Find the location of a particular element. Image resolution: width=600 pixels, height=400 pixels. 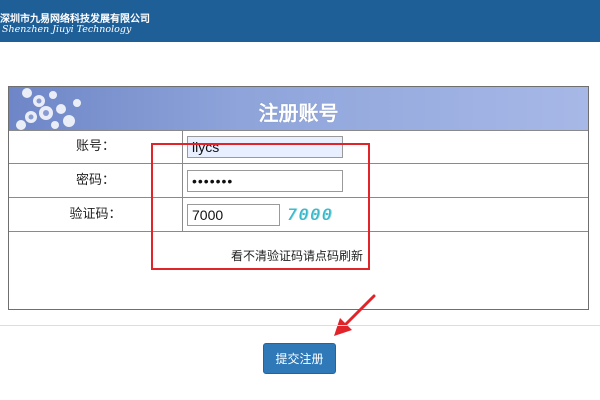

refresh-hint-row: 看不清验证码请点码刷新 is located at coordinates (298, 262).